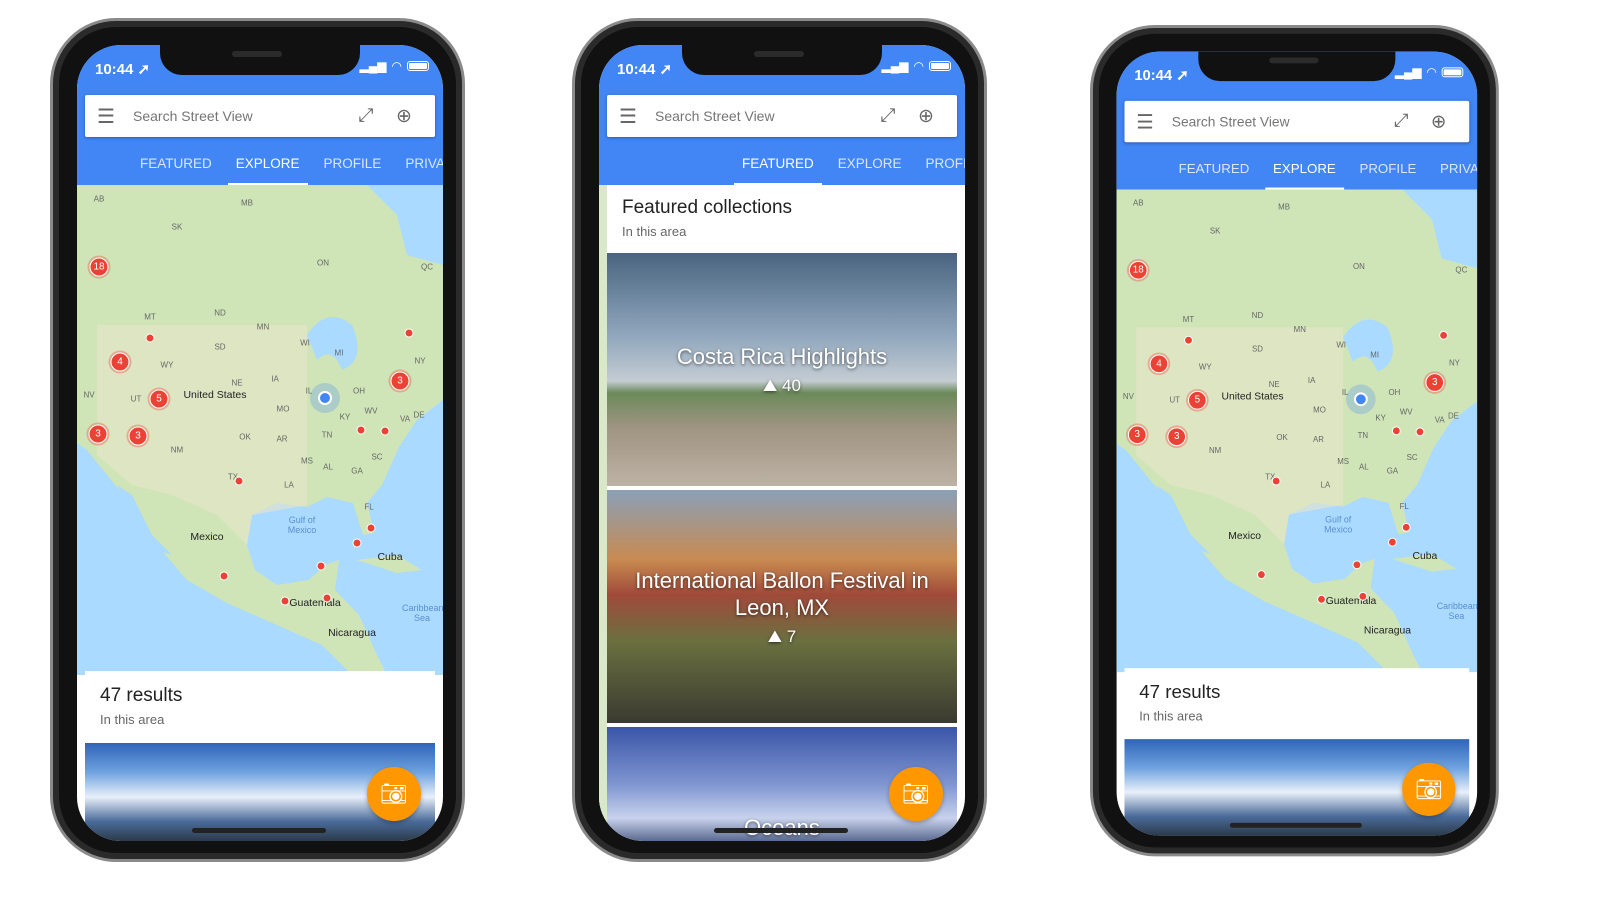 The height and width of the screenshot is (900, 1600). I want to click on map-label: MT, so click(150, 317).